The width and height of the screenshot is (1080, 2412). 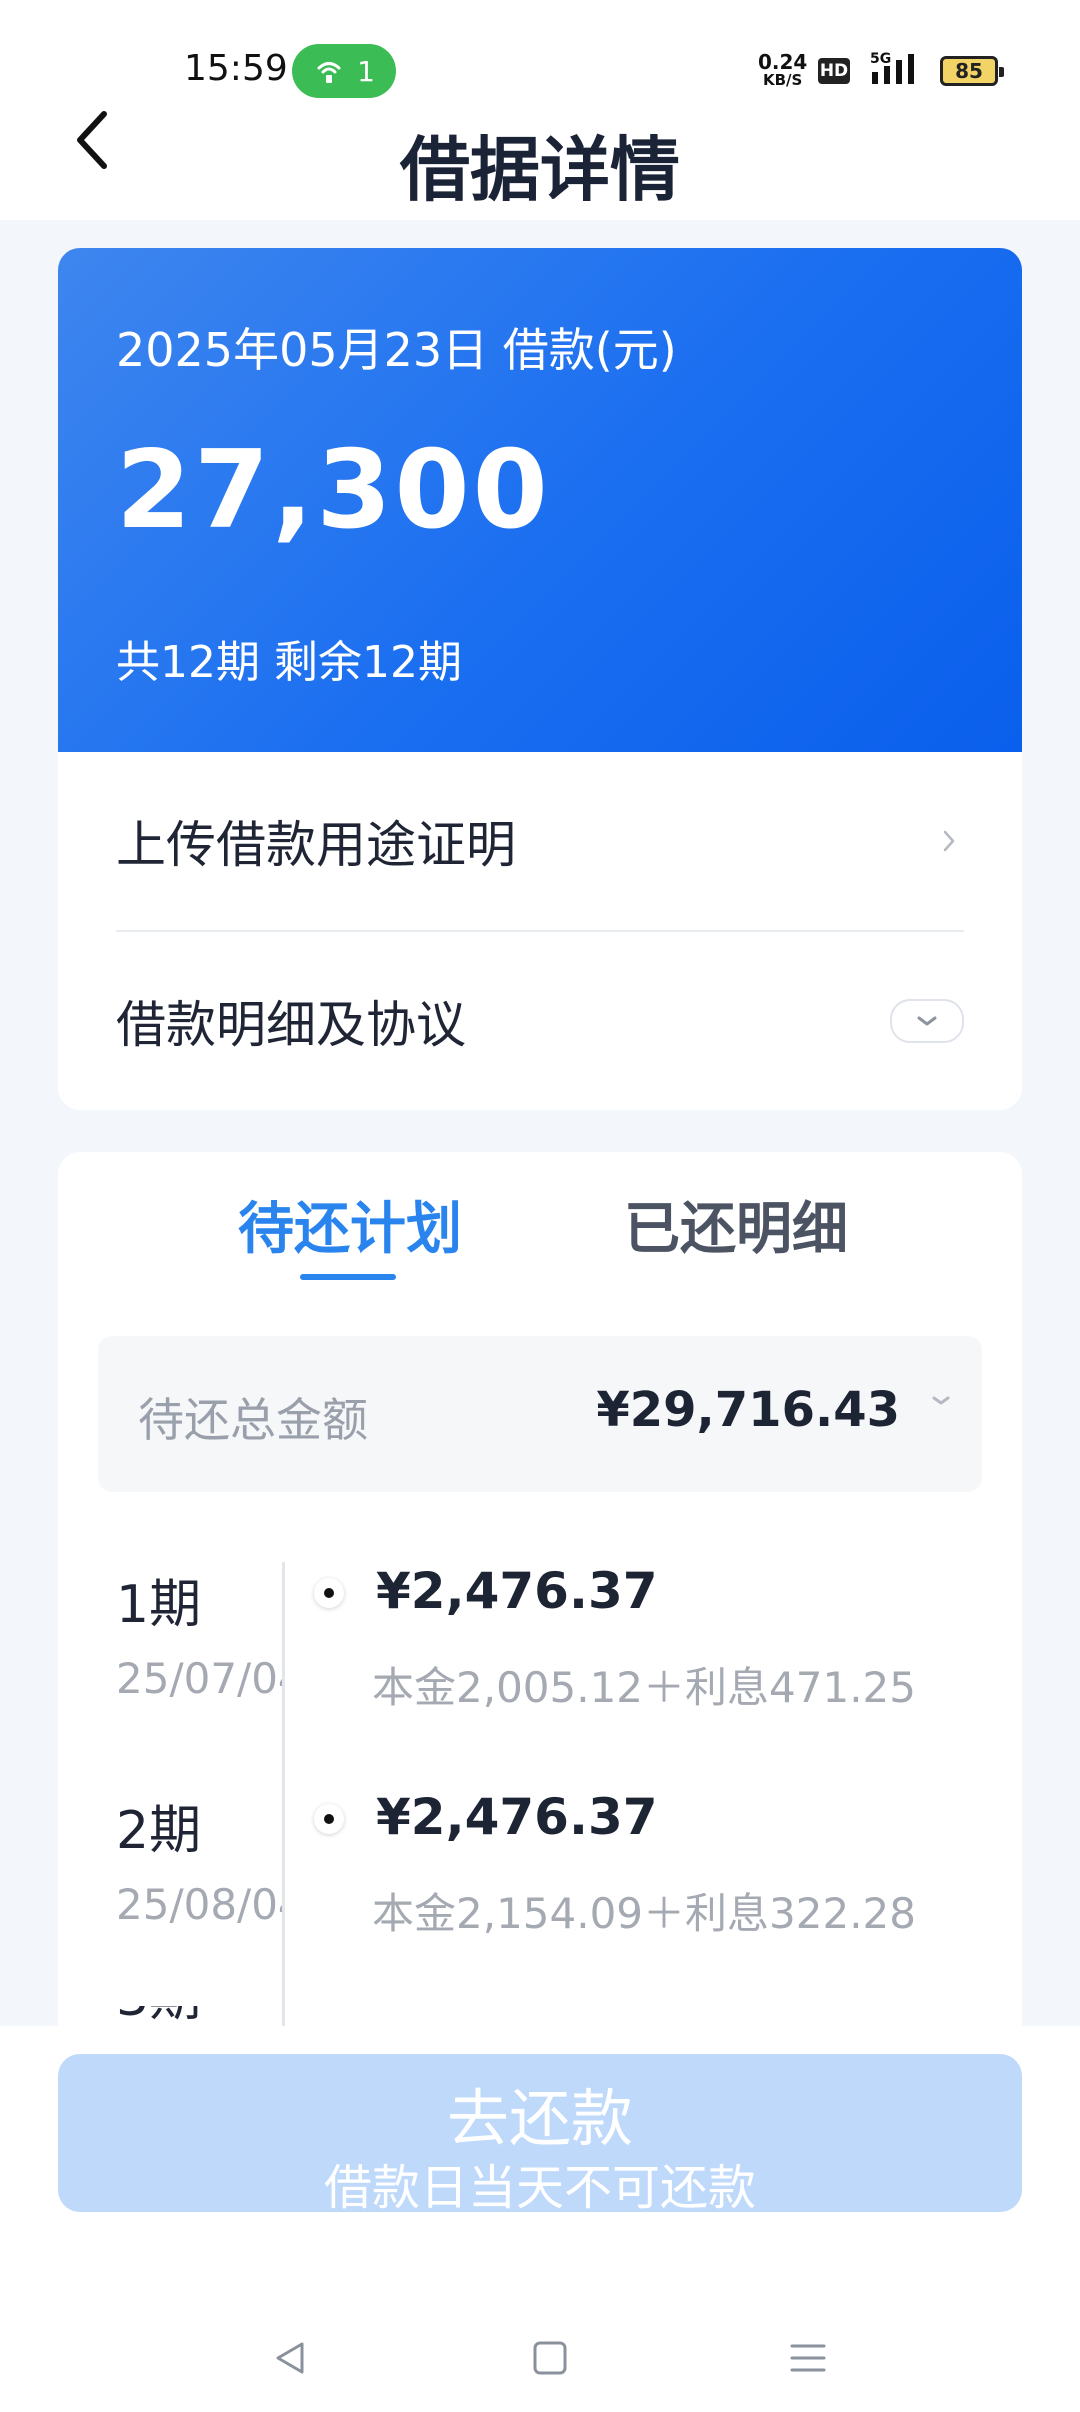 What do you see at coordinates (783, 62) in the screenshot?
I see `net-speed-value: 0.24` at bounding box center [783, 62].